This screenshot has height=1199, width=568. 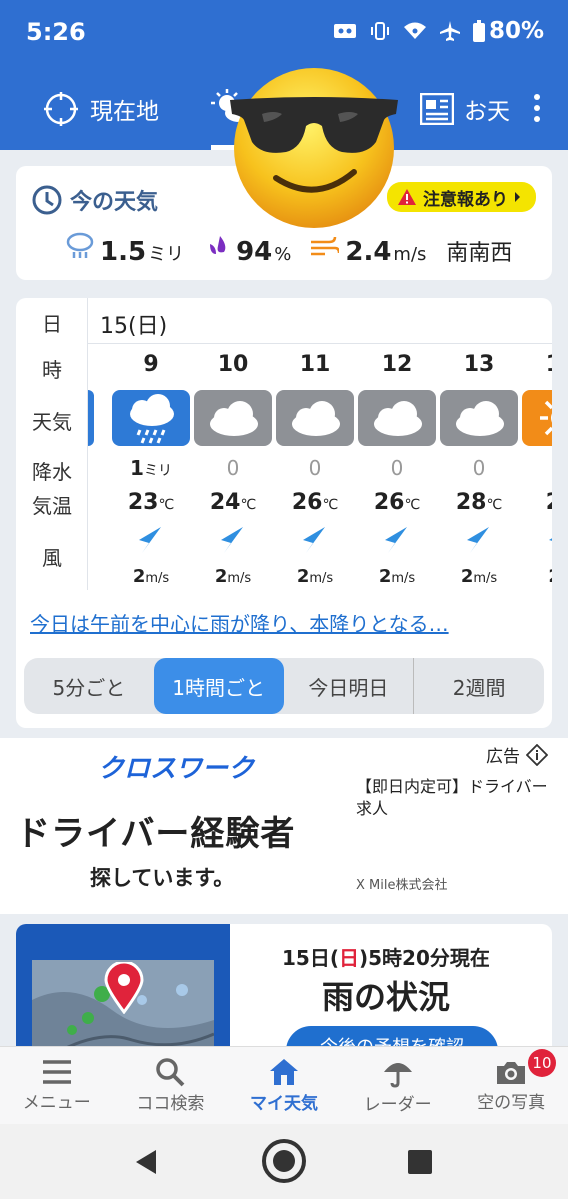 What do you see at coordinates (349, 686) in the screenshot?
I see `segment-today-tomorrow: 今日明日` at bounding box center [349, 686].